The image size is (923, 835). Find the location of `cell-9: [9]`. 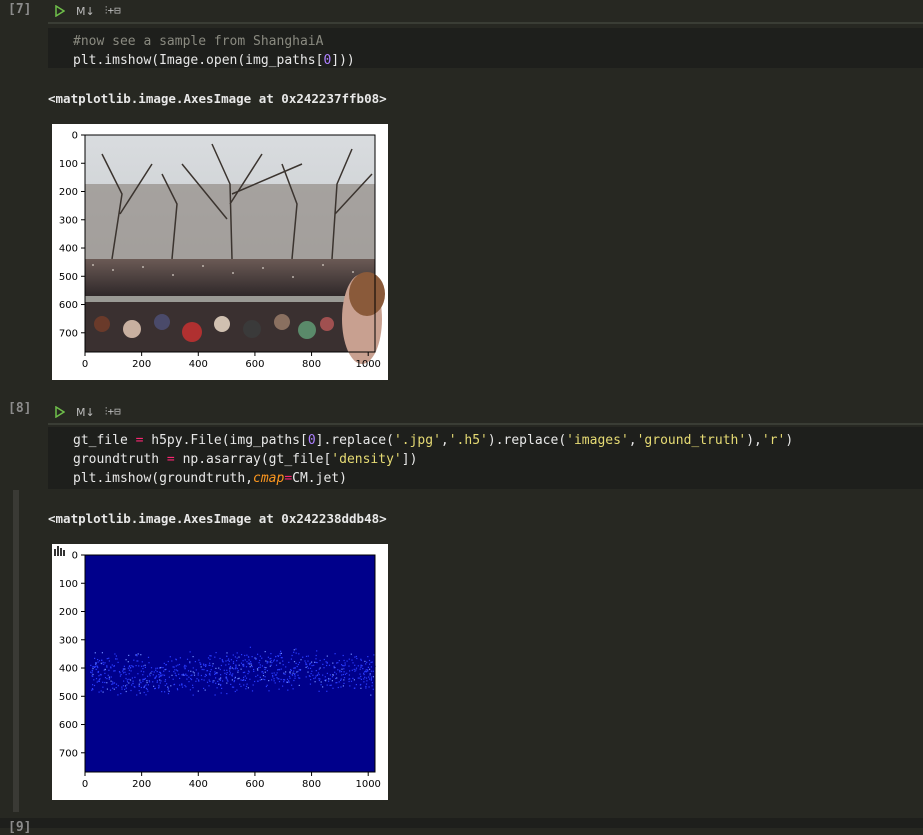

cell-9: [9] is located at coordinates (461, 826).